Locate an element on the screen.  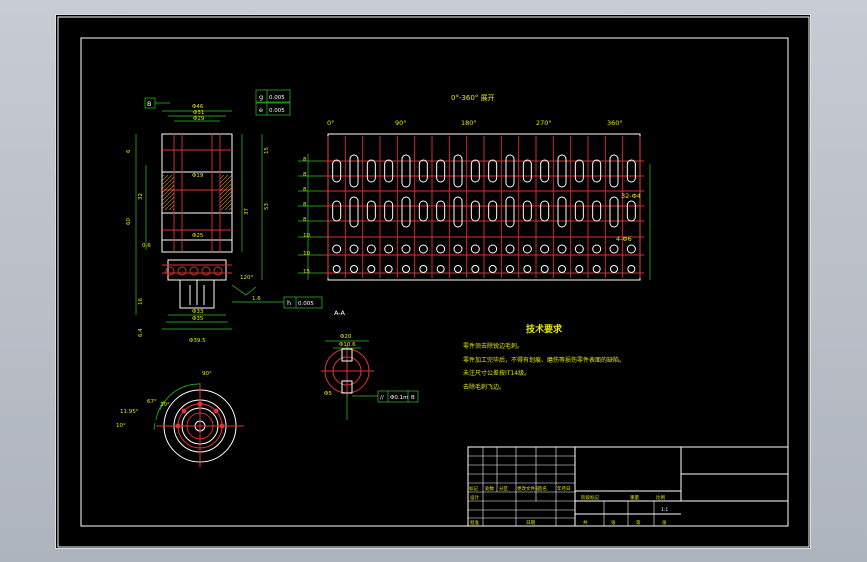
dim-16: 16 is located at coordinates (141, 301).